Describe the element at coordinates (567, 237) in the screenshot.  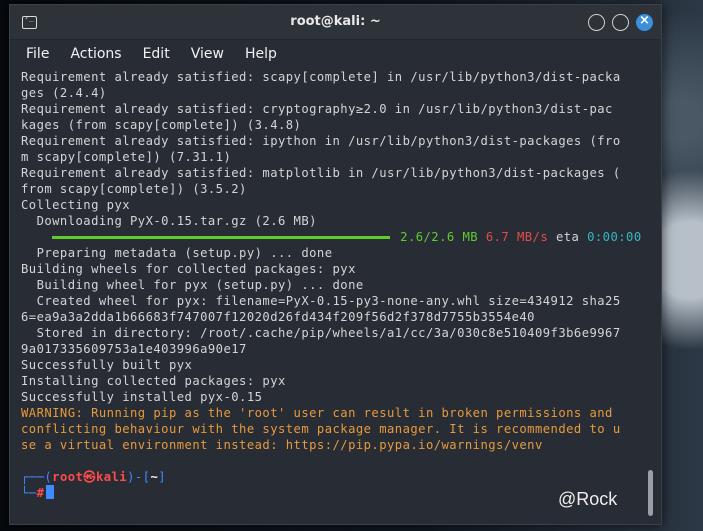
I see `eta-label: eta` at that location.